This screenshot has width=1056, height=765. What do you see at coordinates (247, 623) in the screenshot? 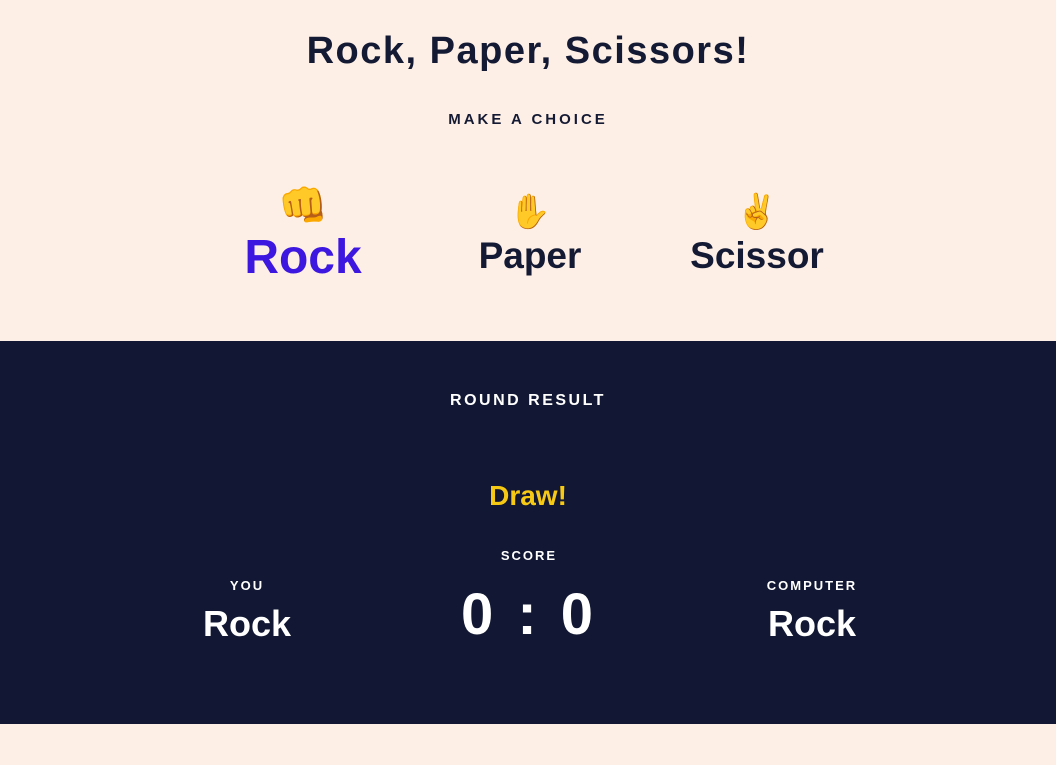
I see `you-choice: Rock` at bounding box center [247, 623].